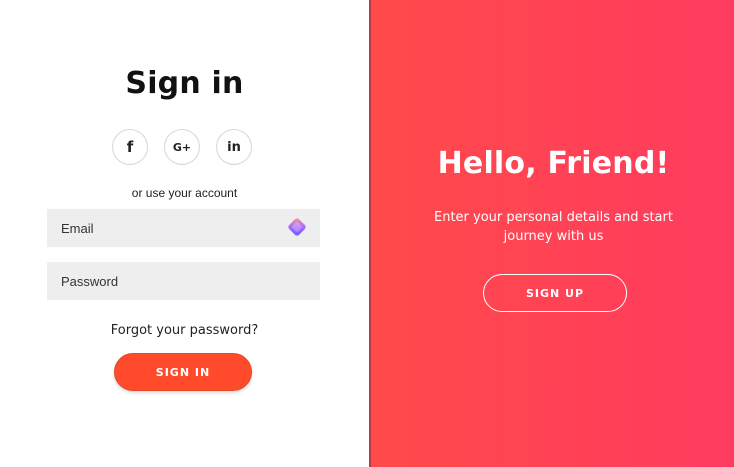  I want to click on email-field, so click(183, 228).